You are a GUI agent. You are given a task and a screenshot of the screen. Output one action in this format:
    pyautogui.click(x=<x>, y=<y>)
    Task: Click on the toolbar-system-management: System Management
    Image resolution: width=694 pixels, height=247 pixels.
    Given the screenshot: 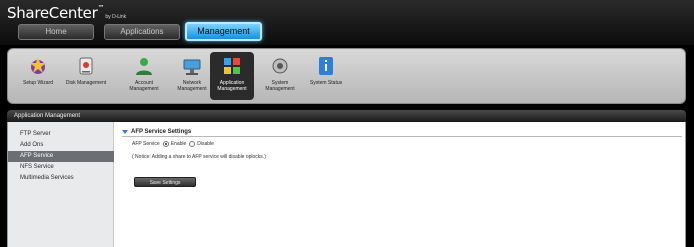 What is the action you would take?
    pyautogui.click(x=280, y=76)
    